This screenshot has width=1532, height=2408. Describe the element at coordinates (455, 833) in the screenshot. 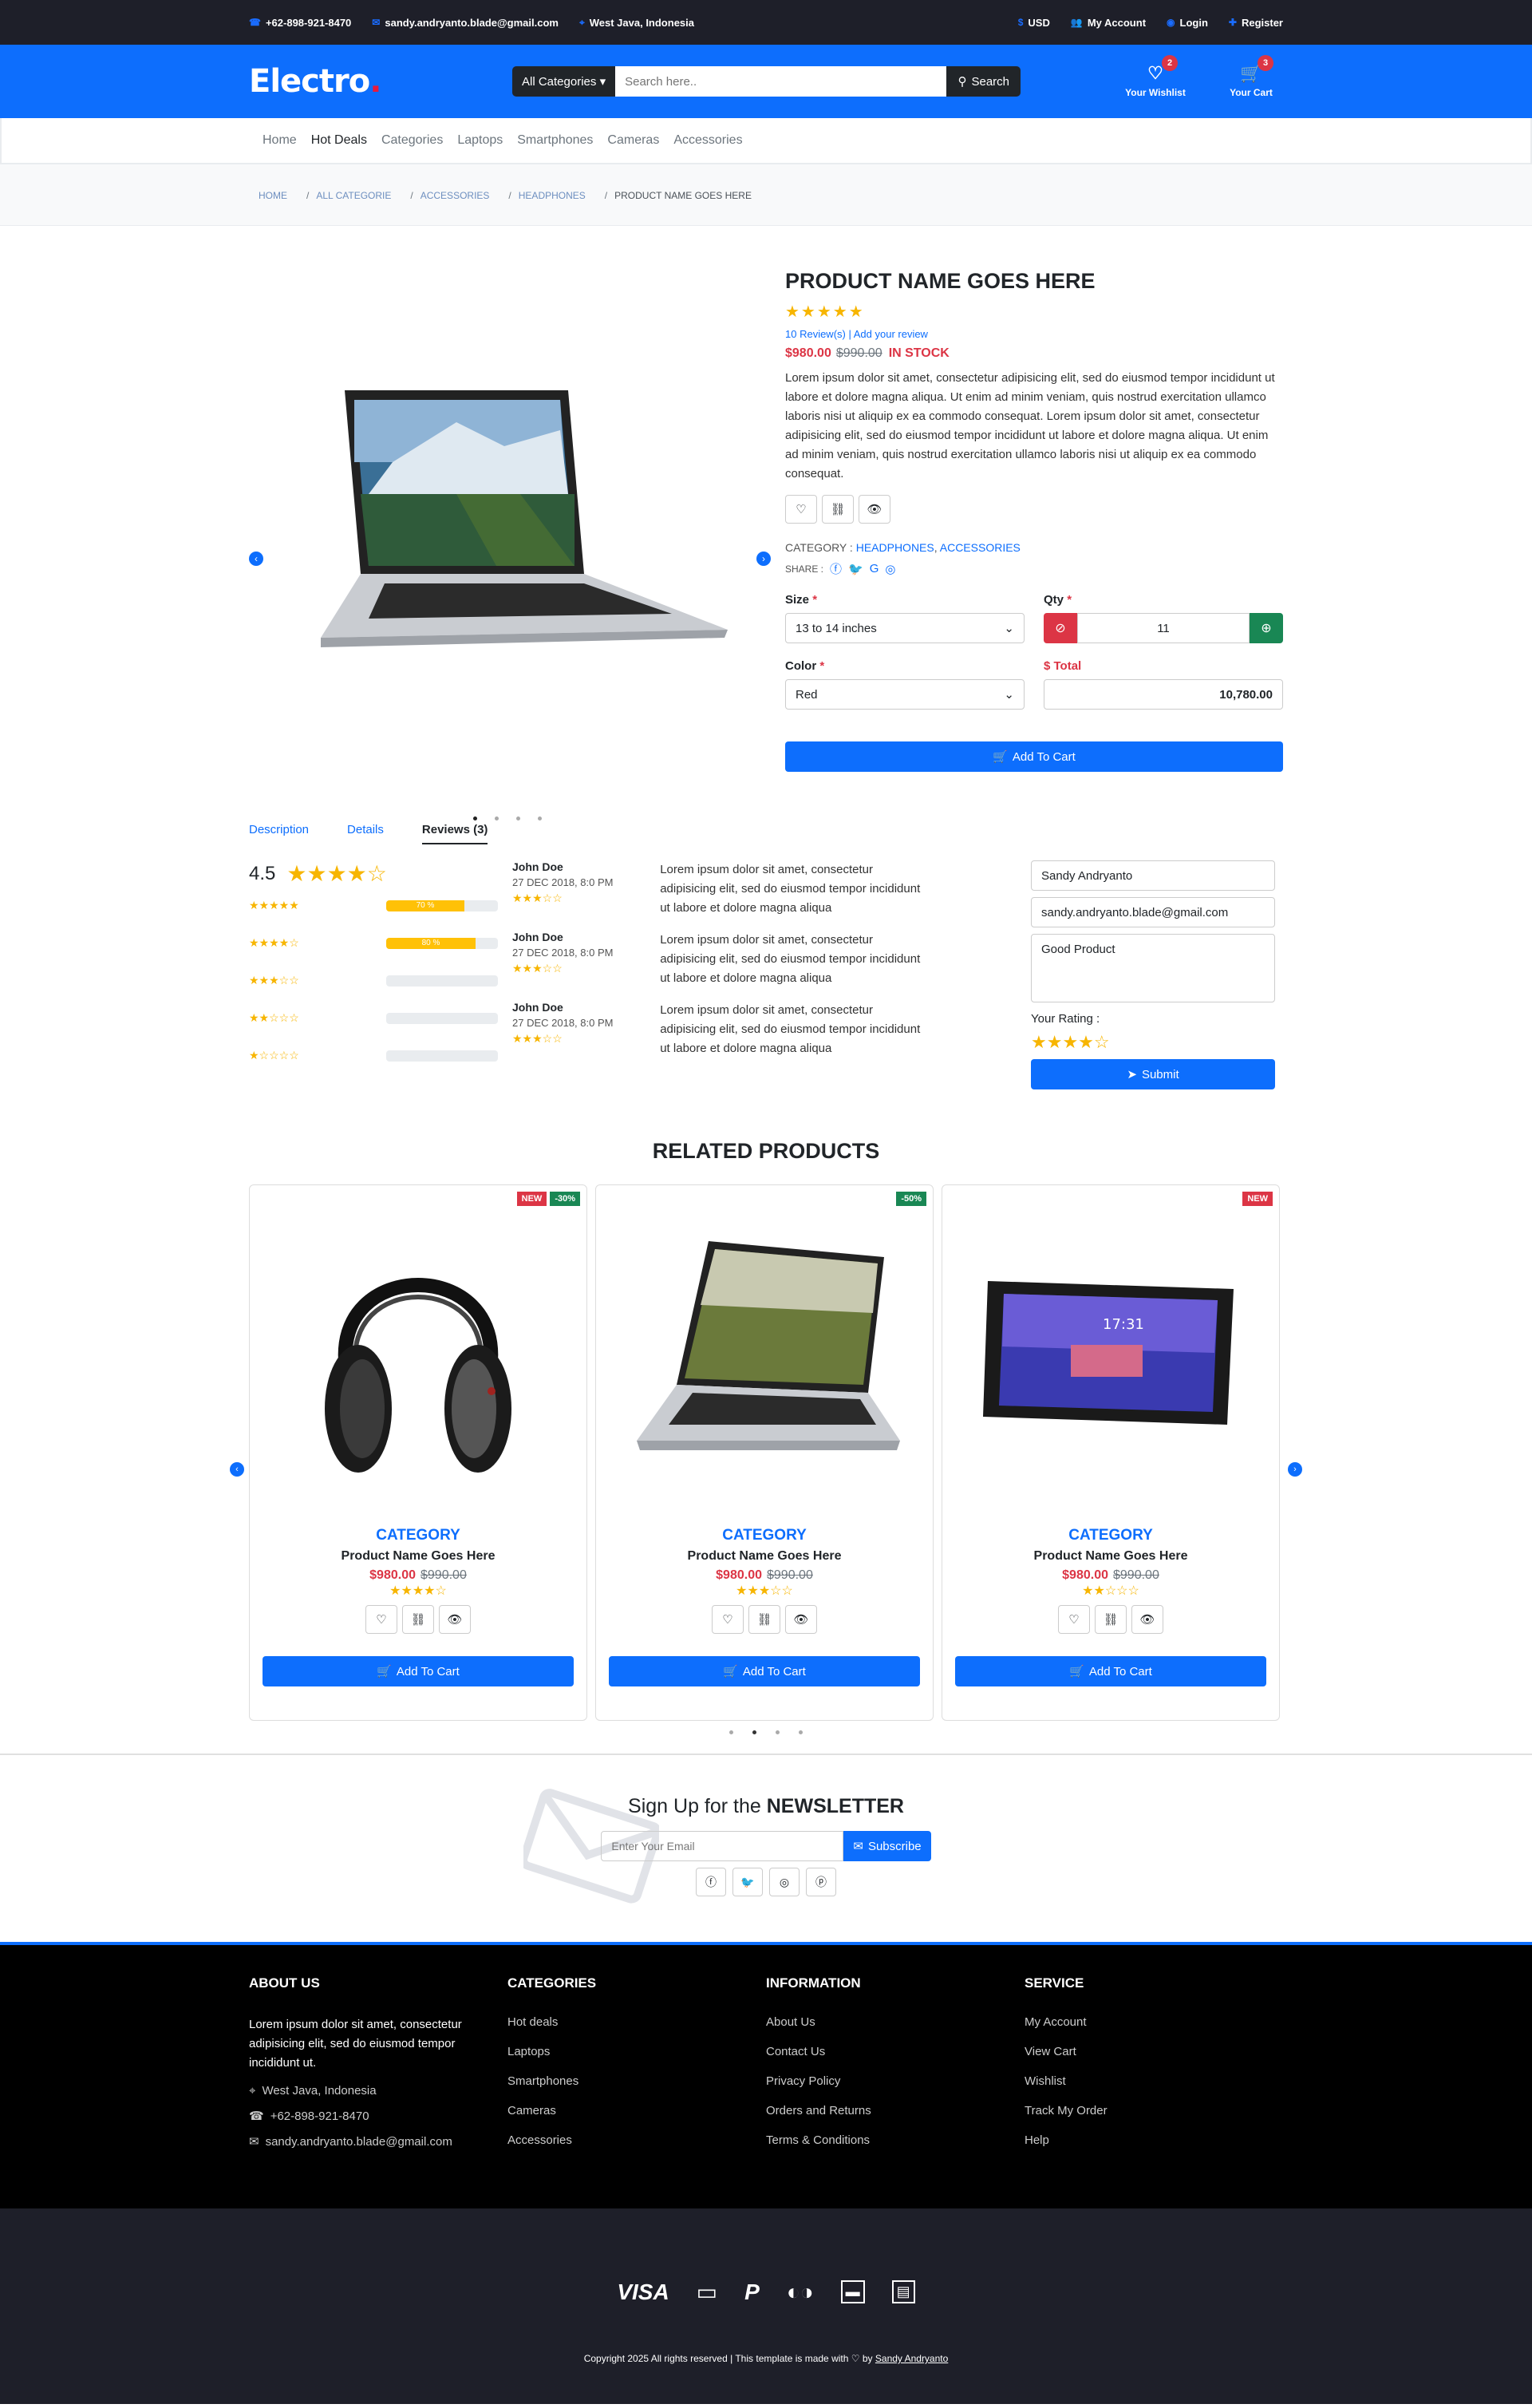

I see `tab-reviews: Reviews (3)` at that location.